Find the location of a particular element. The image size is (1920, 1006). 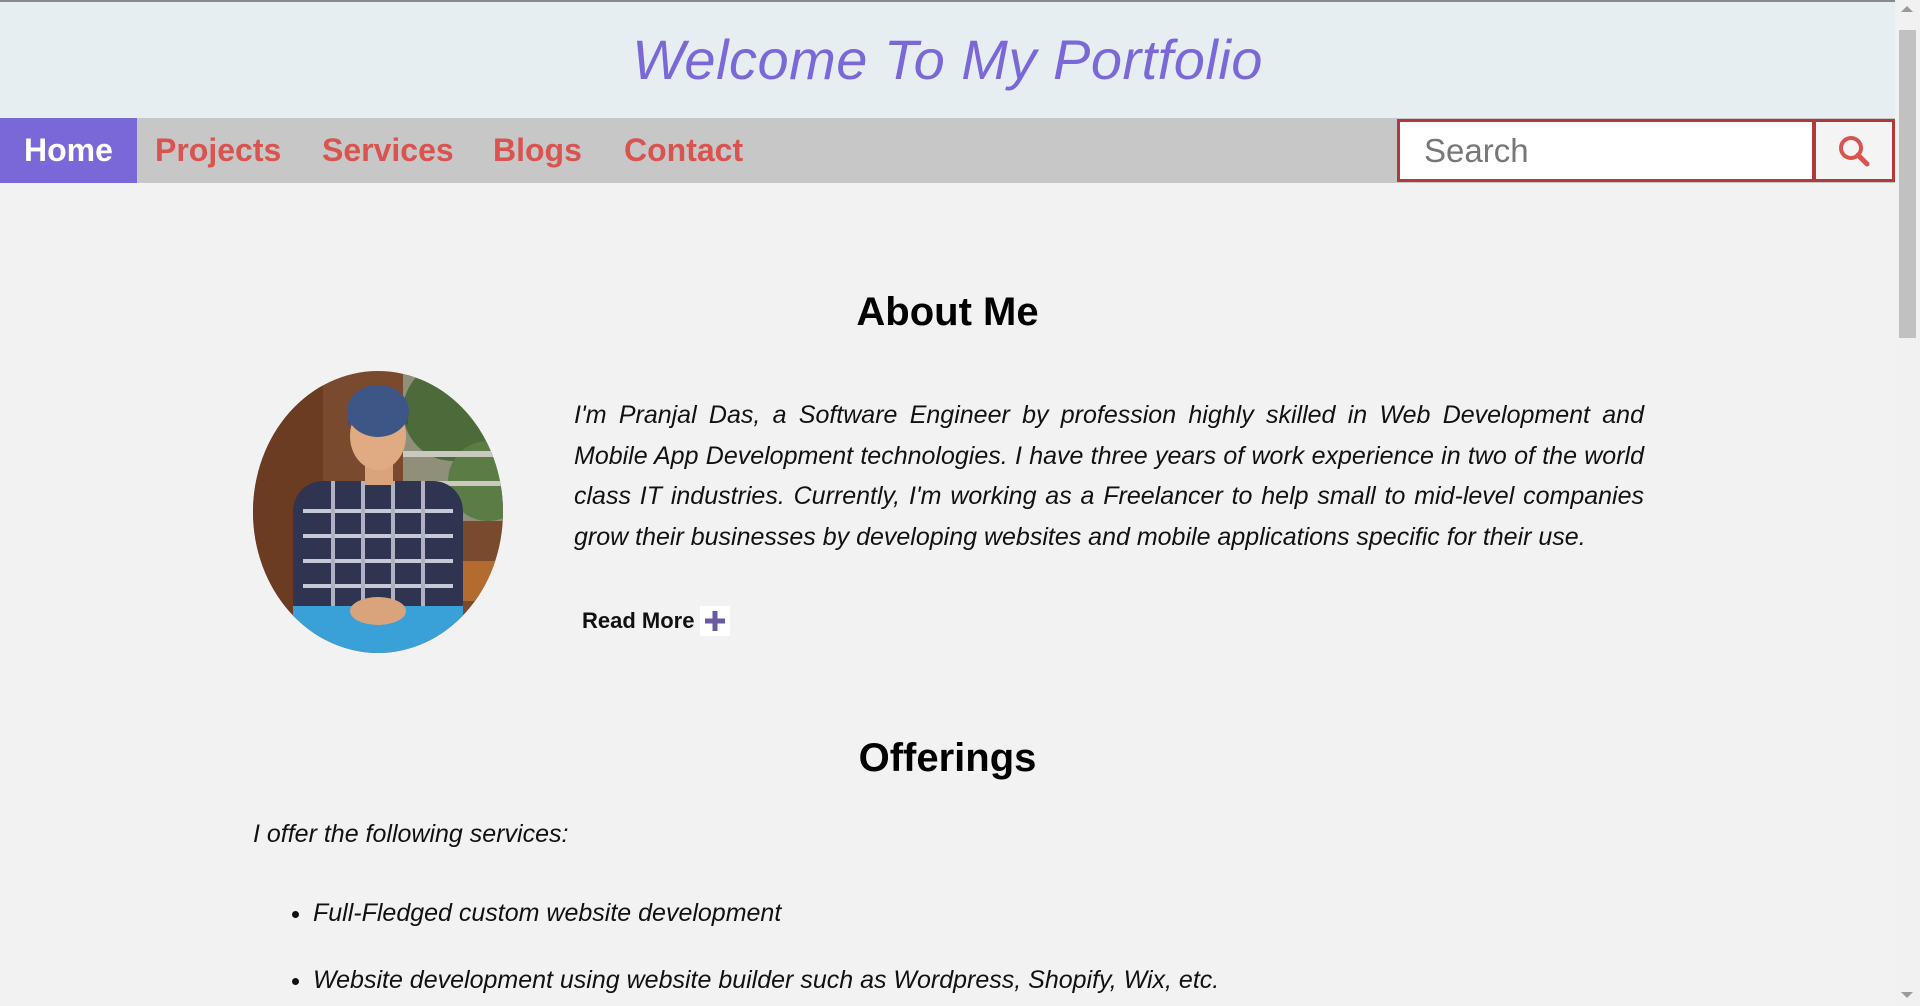

search-button is located at coordinates (1854, 150).